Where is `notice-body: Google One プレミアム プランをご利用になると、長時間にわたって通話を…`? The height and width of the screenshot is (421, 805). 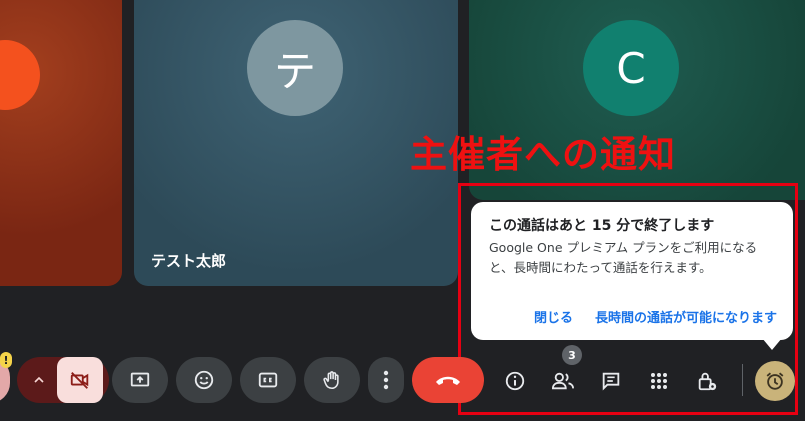
notice-body: Google One プレミアム プランをご利用になると、長時間にわたって通話を… is located at coordinates (623, 257).